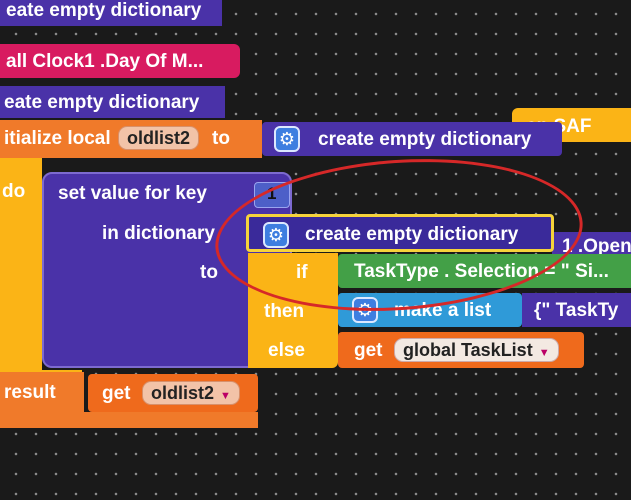 This screenshot has width=631, height=500. I want to click on else-label: else, so click(286, 350).